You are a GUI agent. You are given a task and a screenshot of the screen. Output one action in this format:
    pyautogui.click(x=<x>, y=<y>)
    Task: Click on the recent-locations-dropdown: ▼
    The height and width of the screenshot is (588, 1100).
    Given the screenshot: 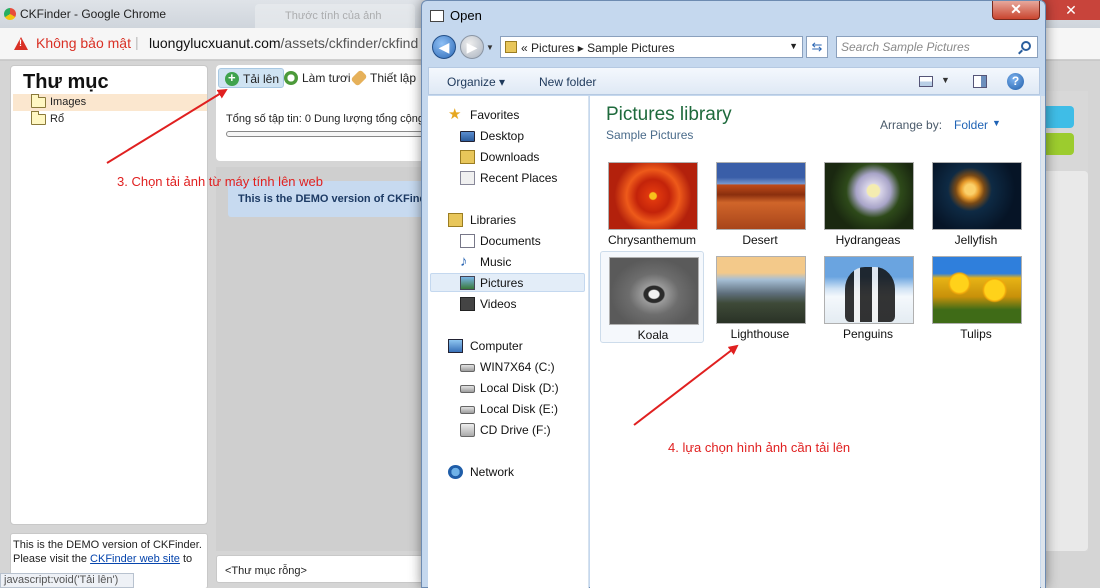 What is the action you would take?
    pyautogui.click(x=490, y=47)
    